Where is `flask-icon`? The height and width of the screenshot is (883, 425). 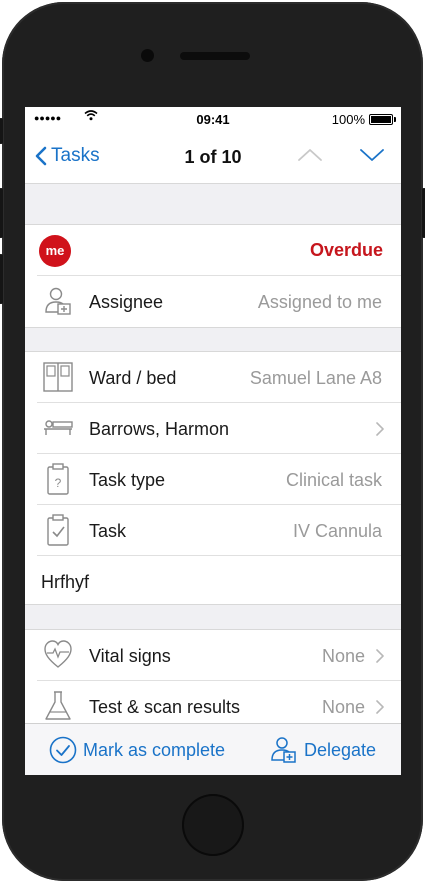
flask-icon is located at coordinates (58, 706).